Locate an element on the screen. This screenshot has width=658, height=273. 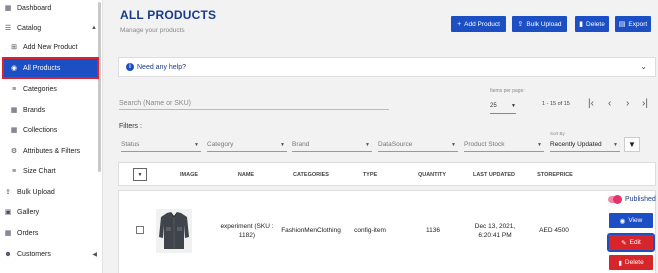
product-name-line1: experiment (SKU : is located at coordinates (247, 226).